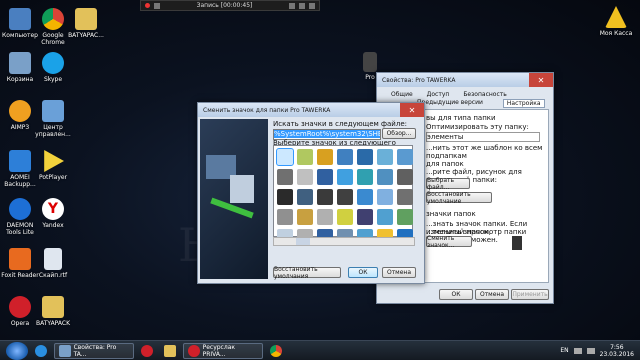  What do you see at coordinates (292, 5) in the screenshot?
I see `camera-icon` at bounding box center [292, 5].